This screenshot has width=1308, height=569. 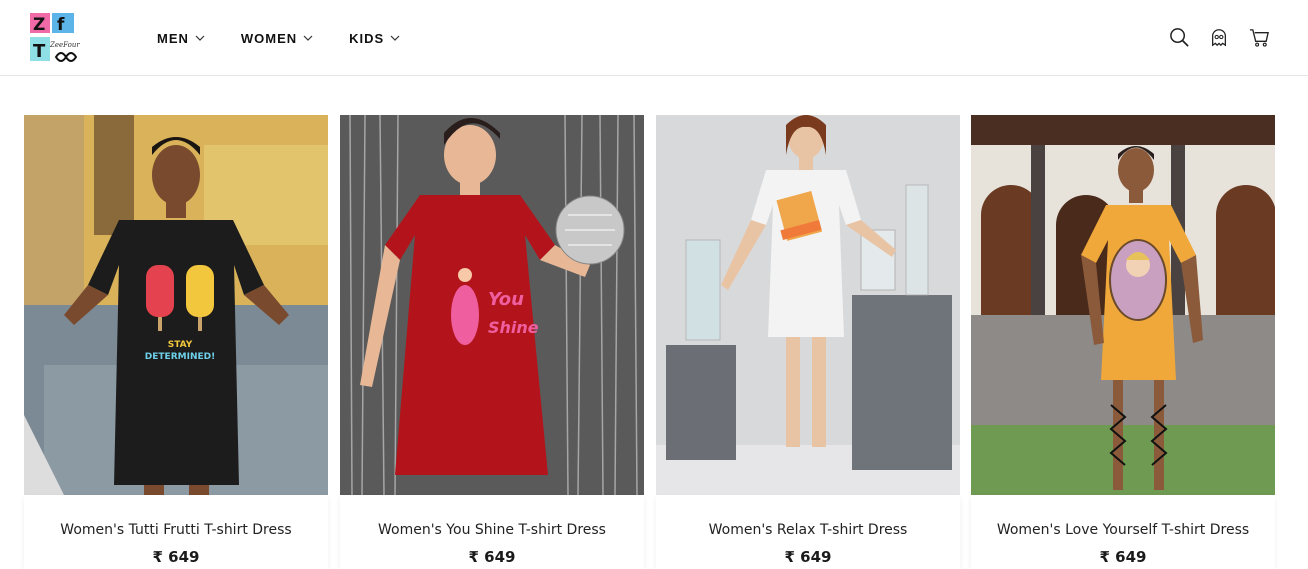 I want to click on product-title: Women's Relax T-shirt Dress, so click(x=808, y=530).